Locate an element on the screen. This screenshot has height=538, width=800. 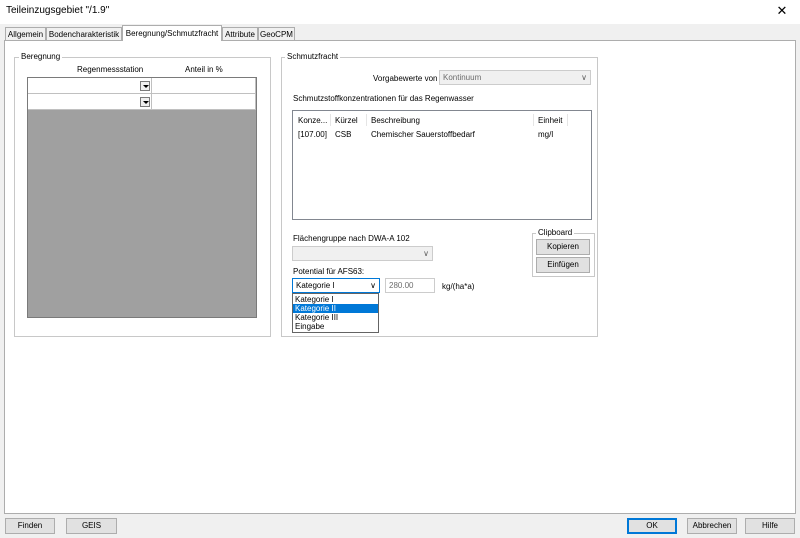
table-header-beschreibung: Beschreibung is located at coordinates (395, 120).